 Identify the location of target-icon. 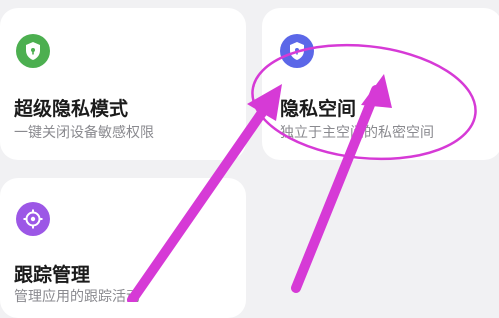
(33, 219).